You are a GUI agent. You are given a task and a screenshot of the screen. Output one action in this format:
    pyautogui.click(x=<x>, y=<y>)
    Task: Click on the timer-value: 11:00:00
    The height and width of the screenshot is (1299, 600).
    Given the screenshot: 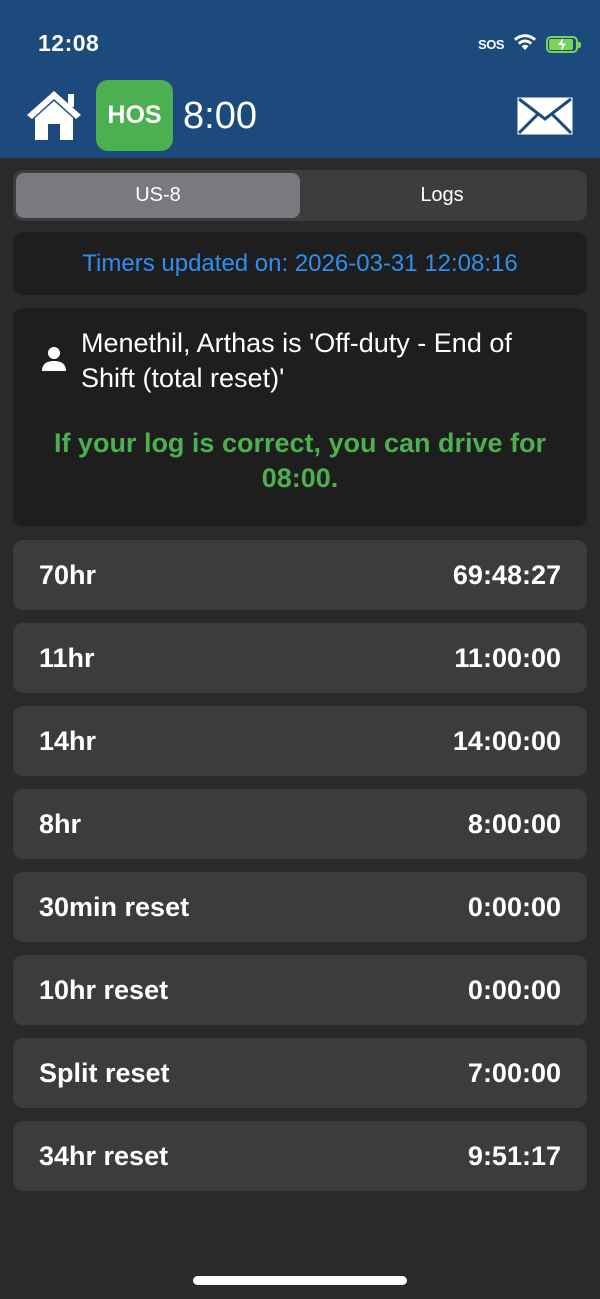 What is the action you would take?
    pyautogui.click(x=507, y=657)
    